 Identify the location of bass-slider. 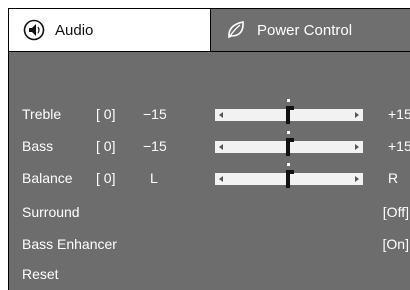
(289, 143).